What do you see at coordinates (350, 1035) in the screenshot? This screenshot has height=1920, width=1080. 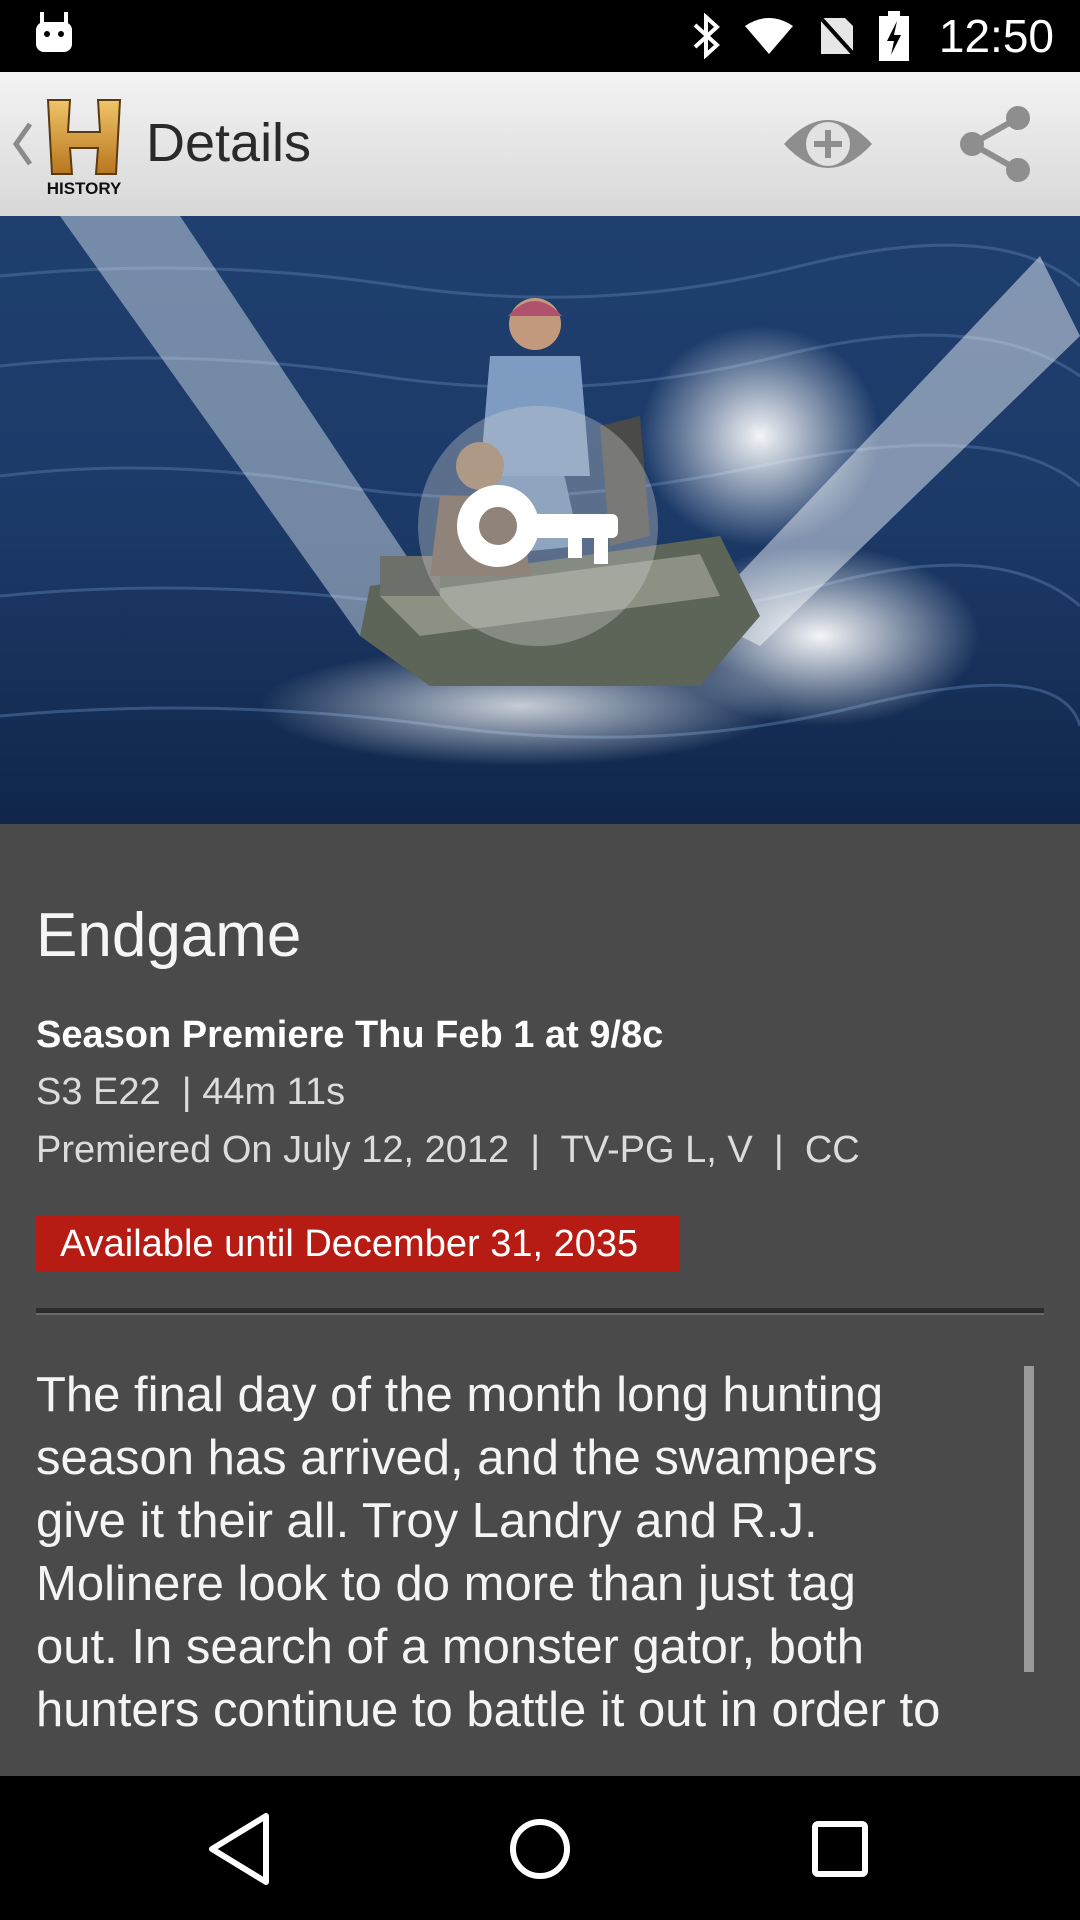 I see `season-premiere-text: Season Premiere Thu Feb 1 at 9/8c` at bounding box center [350, 1035].